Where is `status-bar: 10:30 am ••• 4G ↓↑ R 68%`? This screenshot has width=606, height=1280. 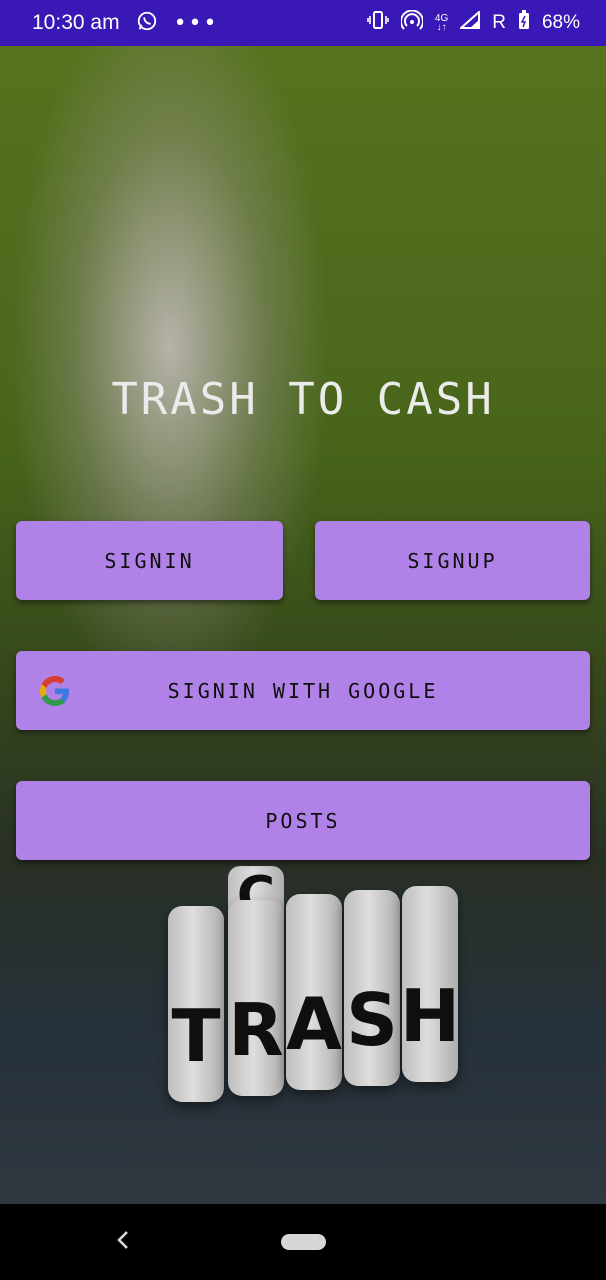 status-bar: 10:30 am ••• 4G ↓↑ R 68% is located at coordinates (303, 23).